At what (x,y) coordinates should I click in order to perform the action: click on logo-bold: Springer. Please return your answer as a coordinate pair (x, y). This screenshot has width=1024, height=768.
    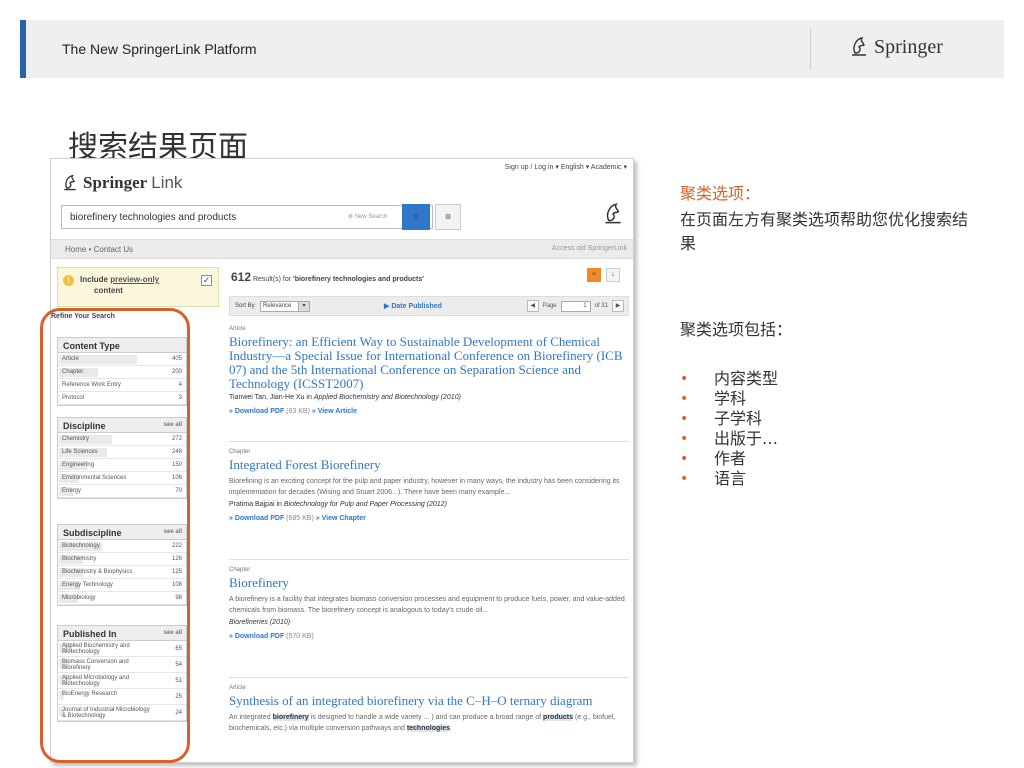
    Looking at the image, I should click on (115, 182).